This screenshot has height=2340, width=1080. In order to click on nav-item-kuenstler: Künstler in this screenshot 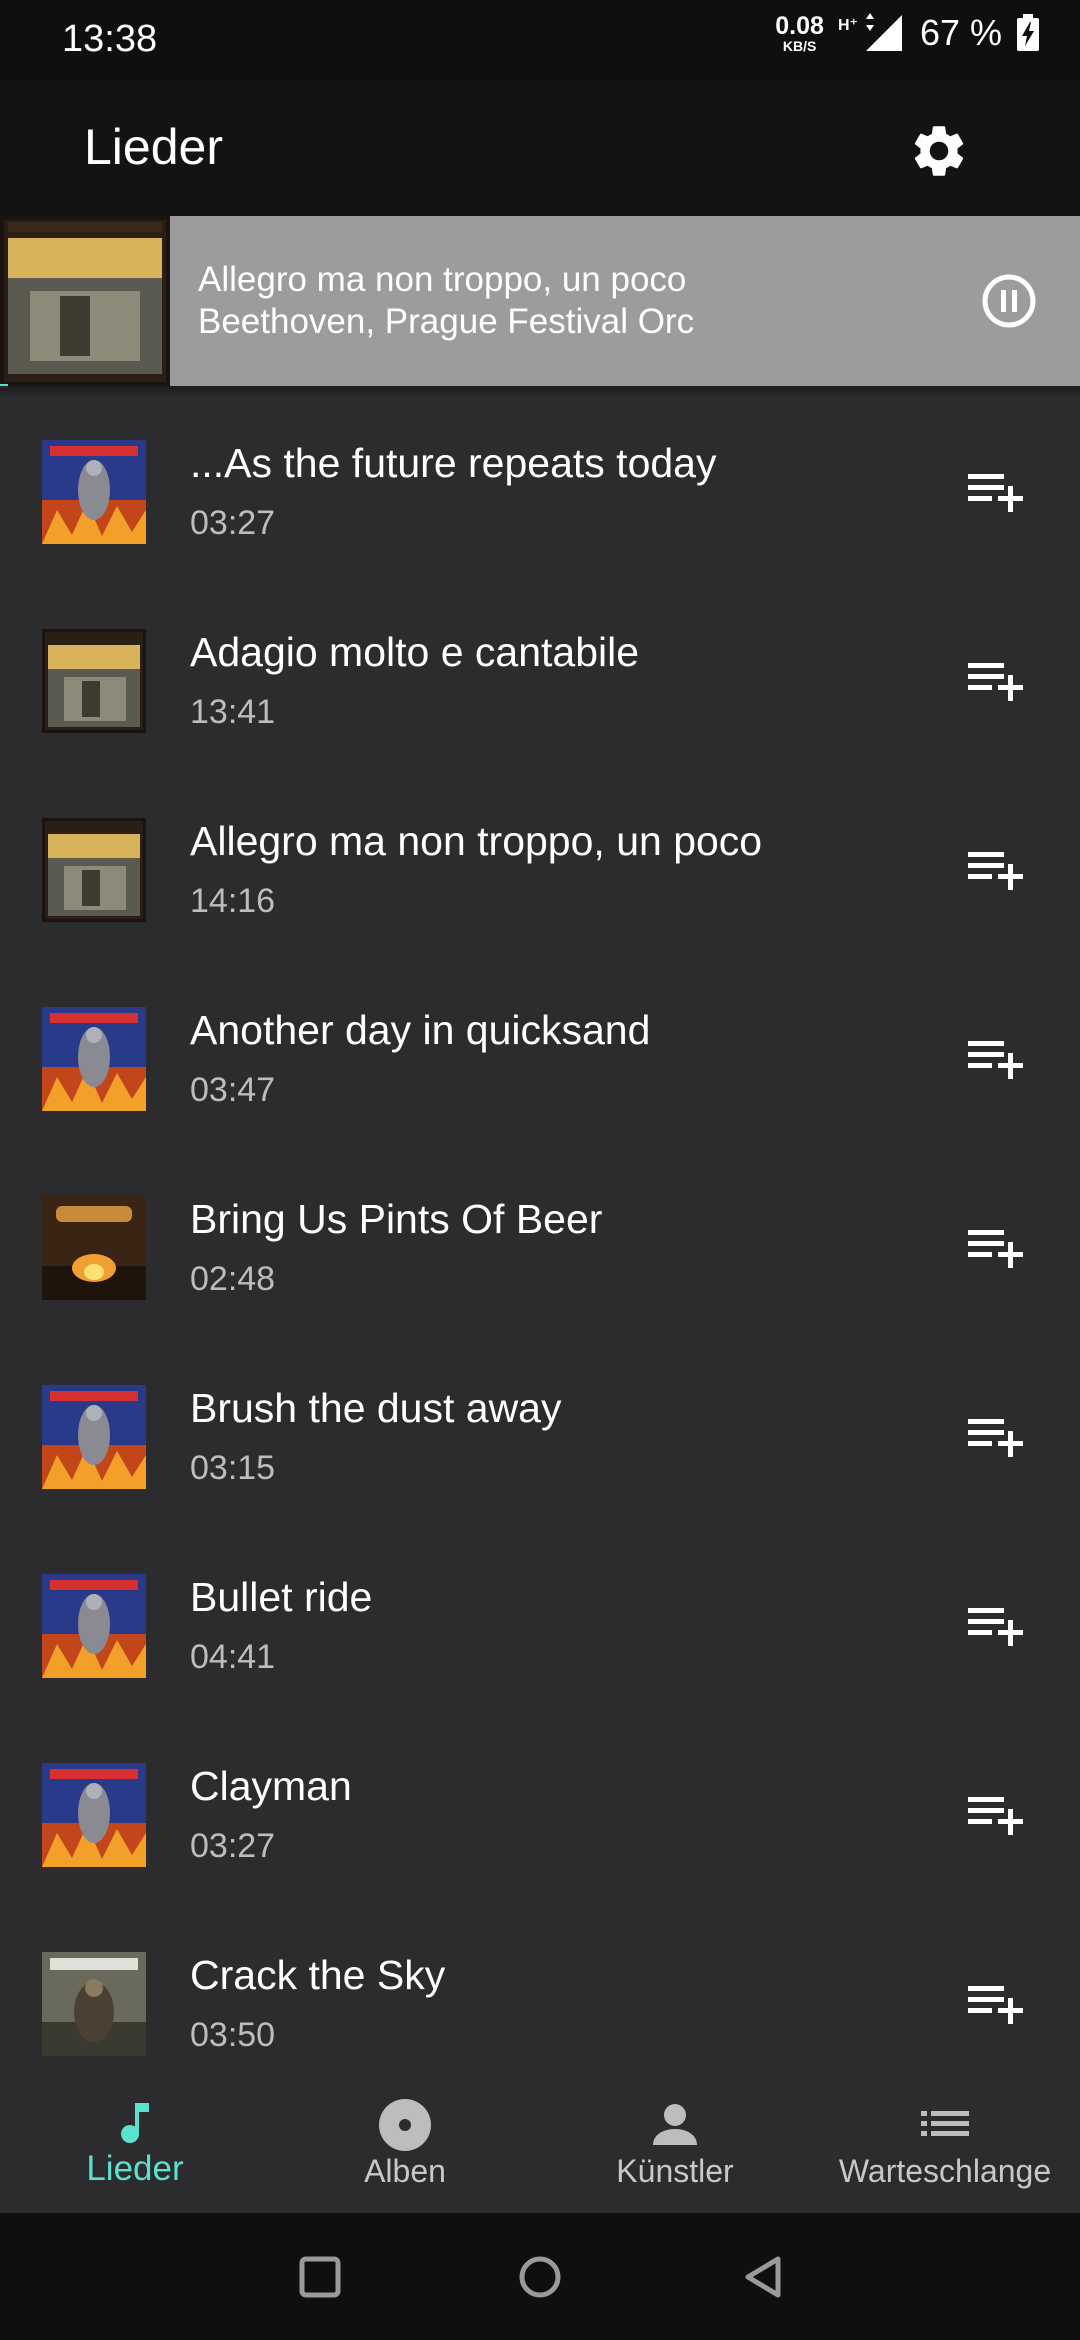, I will do `click(675, 2148)`.